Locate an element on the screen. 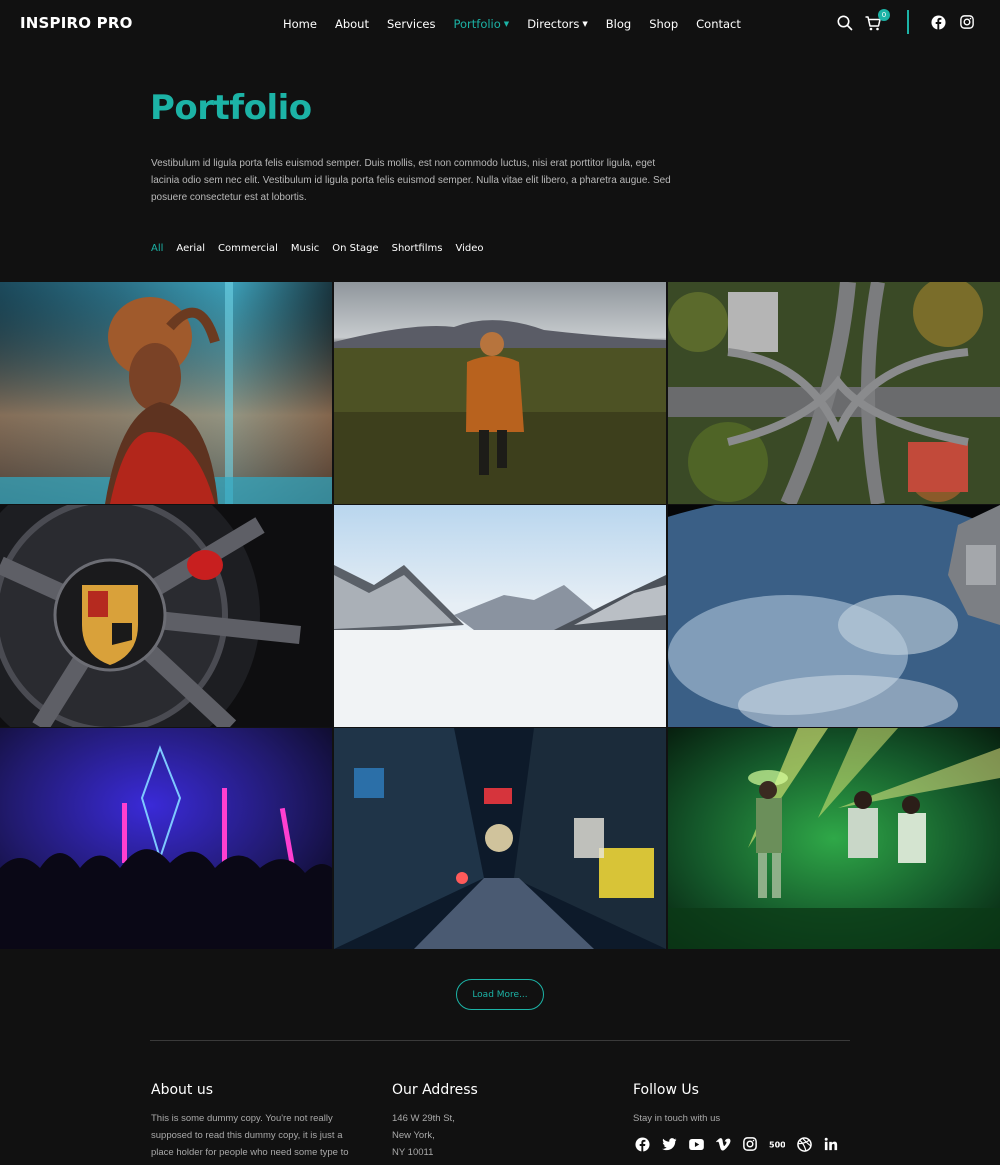 This screenshot has width=1000, height=1165. nav-item-about: About is located at coordinates (352, 24).